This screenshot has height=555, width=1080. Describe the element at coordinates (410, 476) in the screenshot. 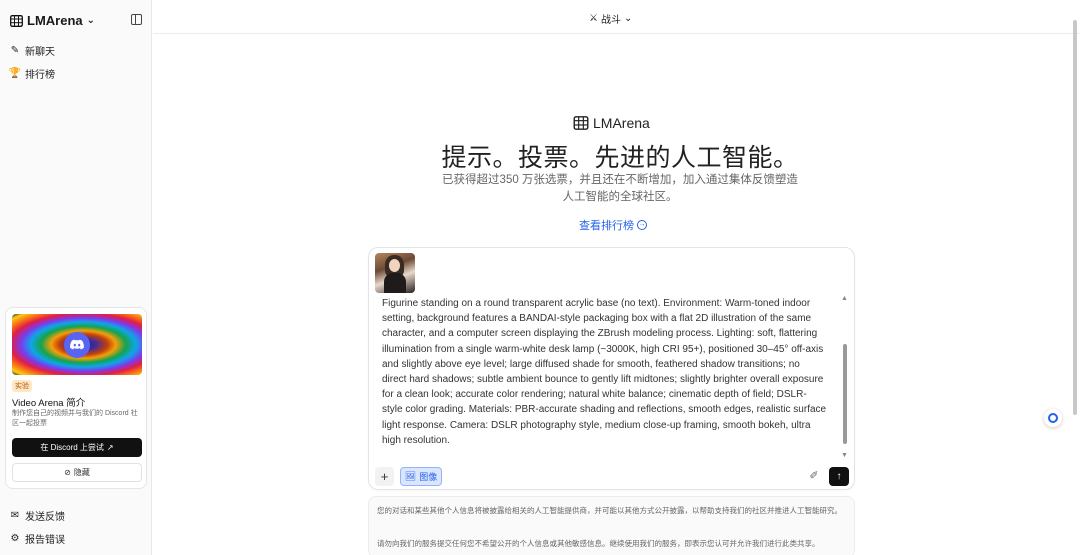

I see `image-icon: 🖼` at that location.